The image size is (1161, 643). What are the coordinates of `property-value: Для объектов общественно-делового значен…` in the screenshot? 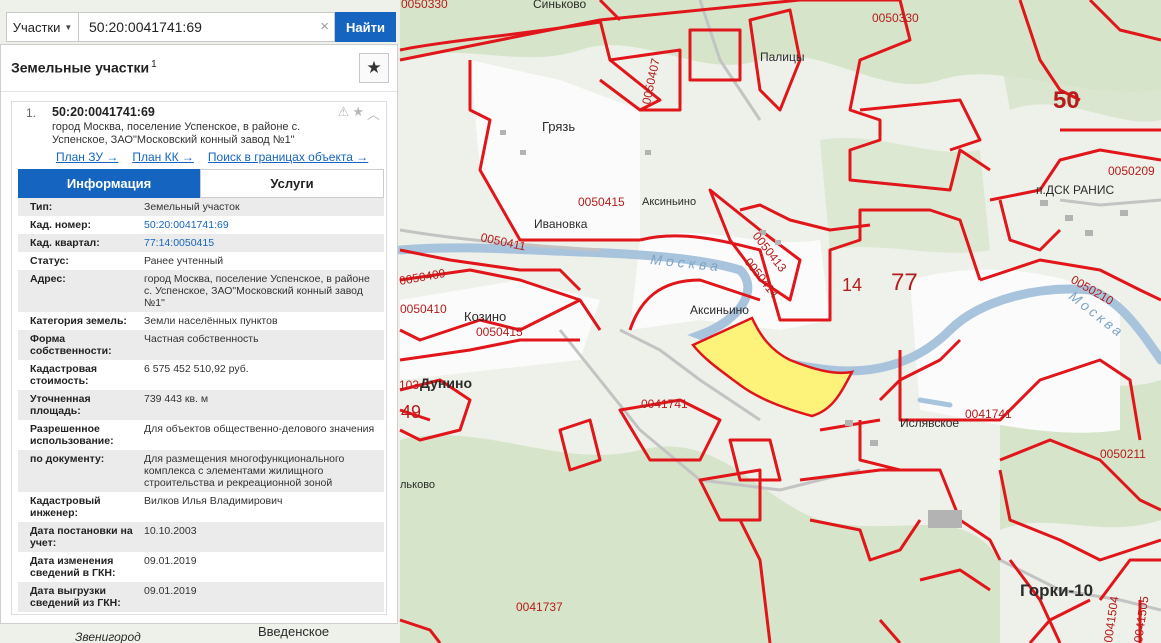 It's located at (261, 435).